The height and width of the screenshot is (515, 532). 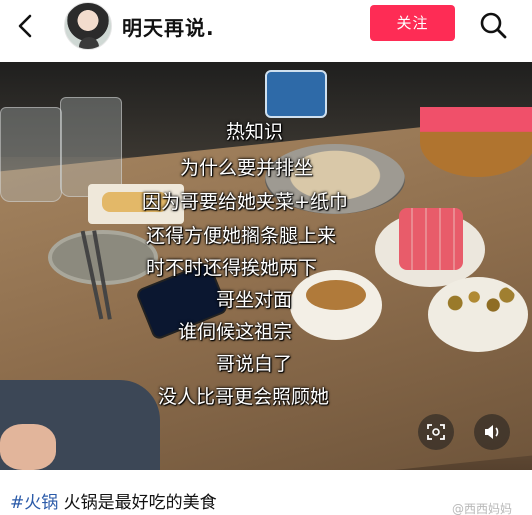 I want to click on username: 明天再说., so click(x=168, y=26).